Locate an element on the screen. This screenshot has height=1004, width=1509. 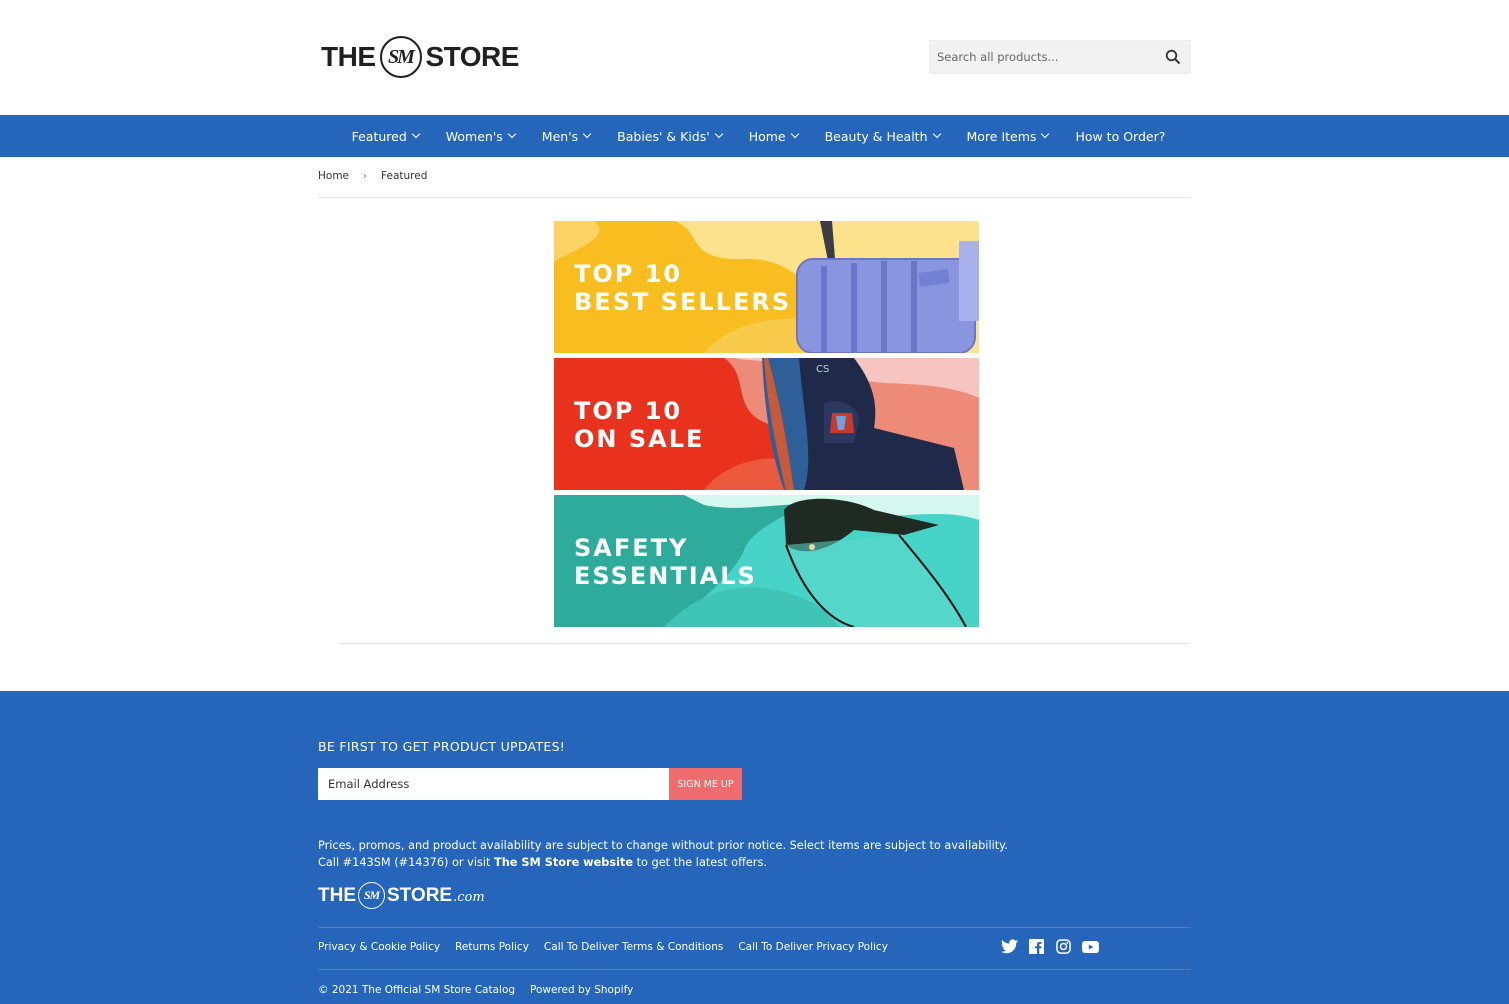
footer-logo-left: THE is located at coordinates (337, 895).